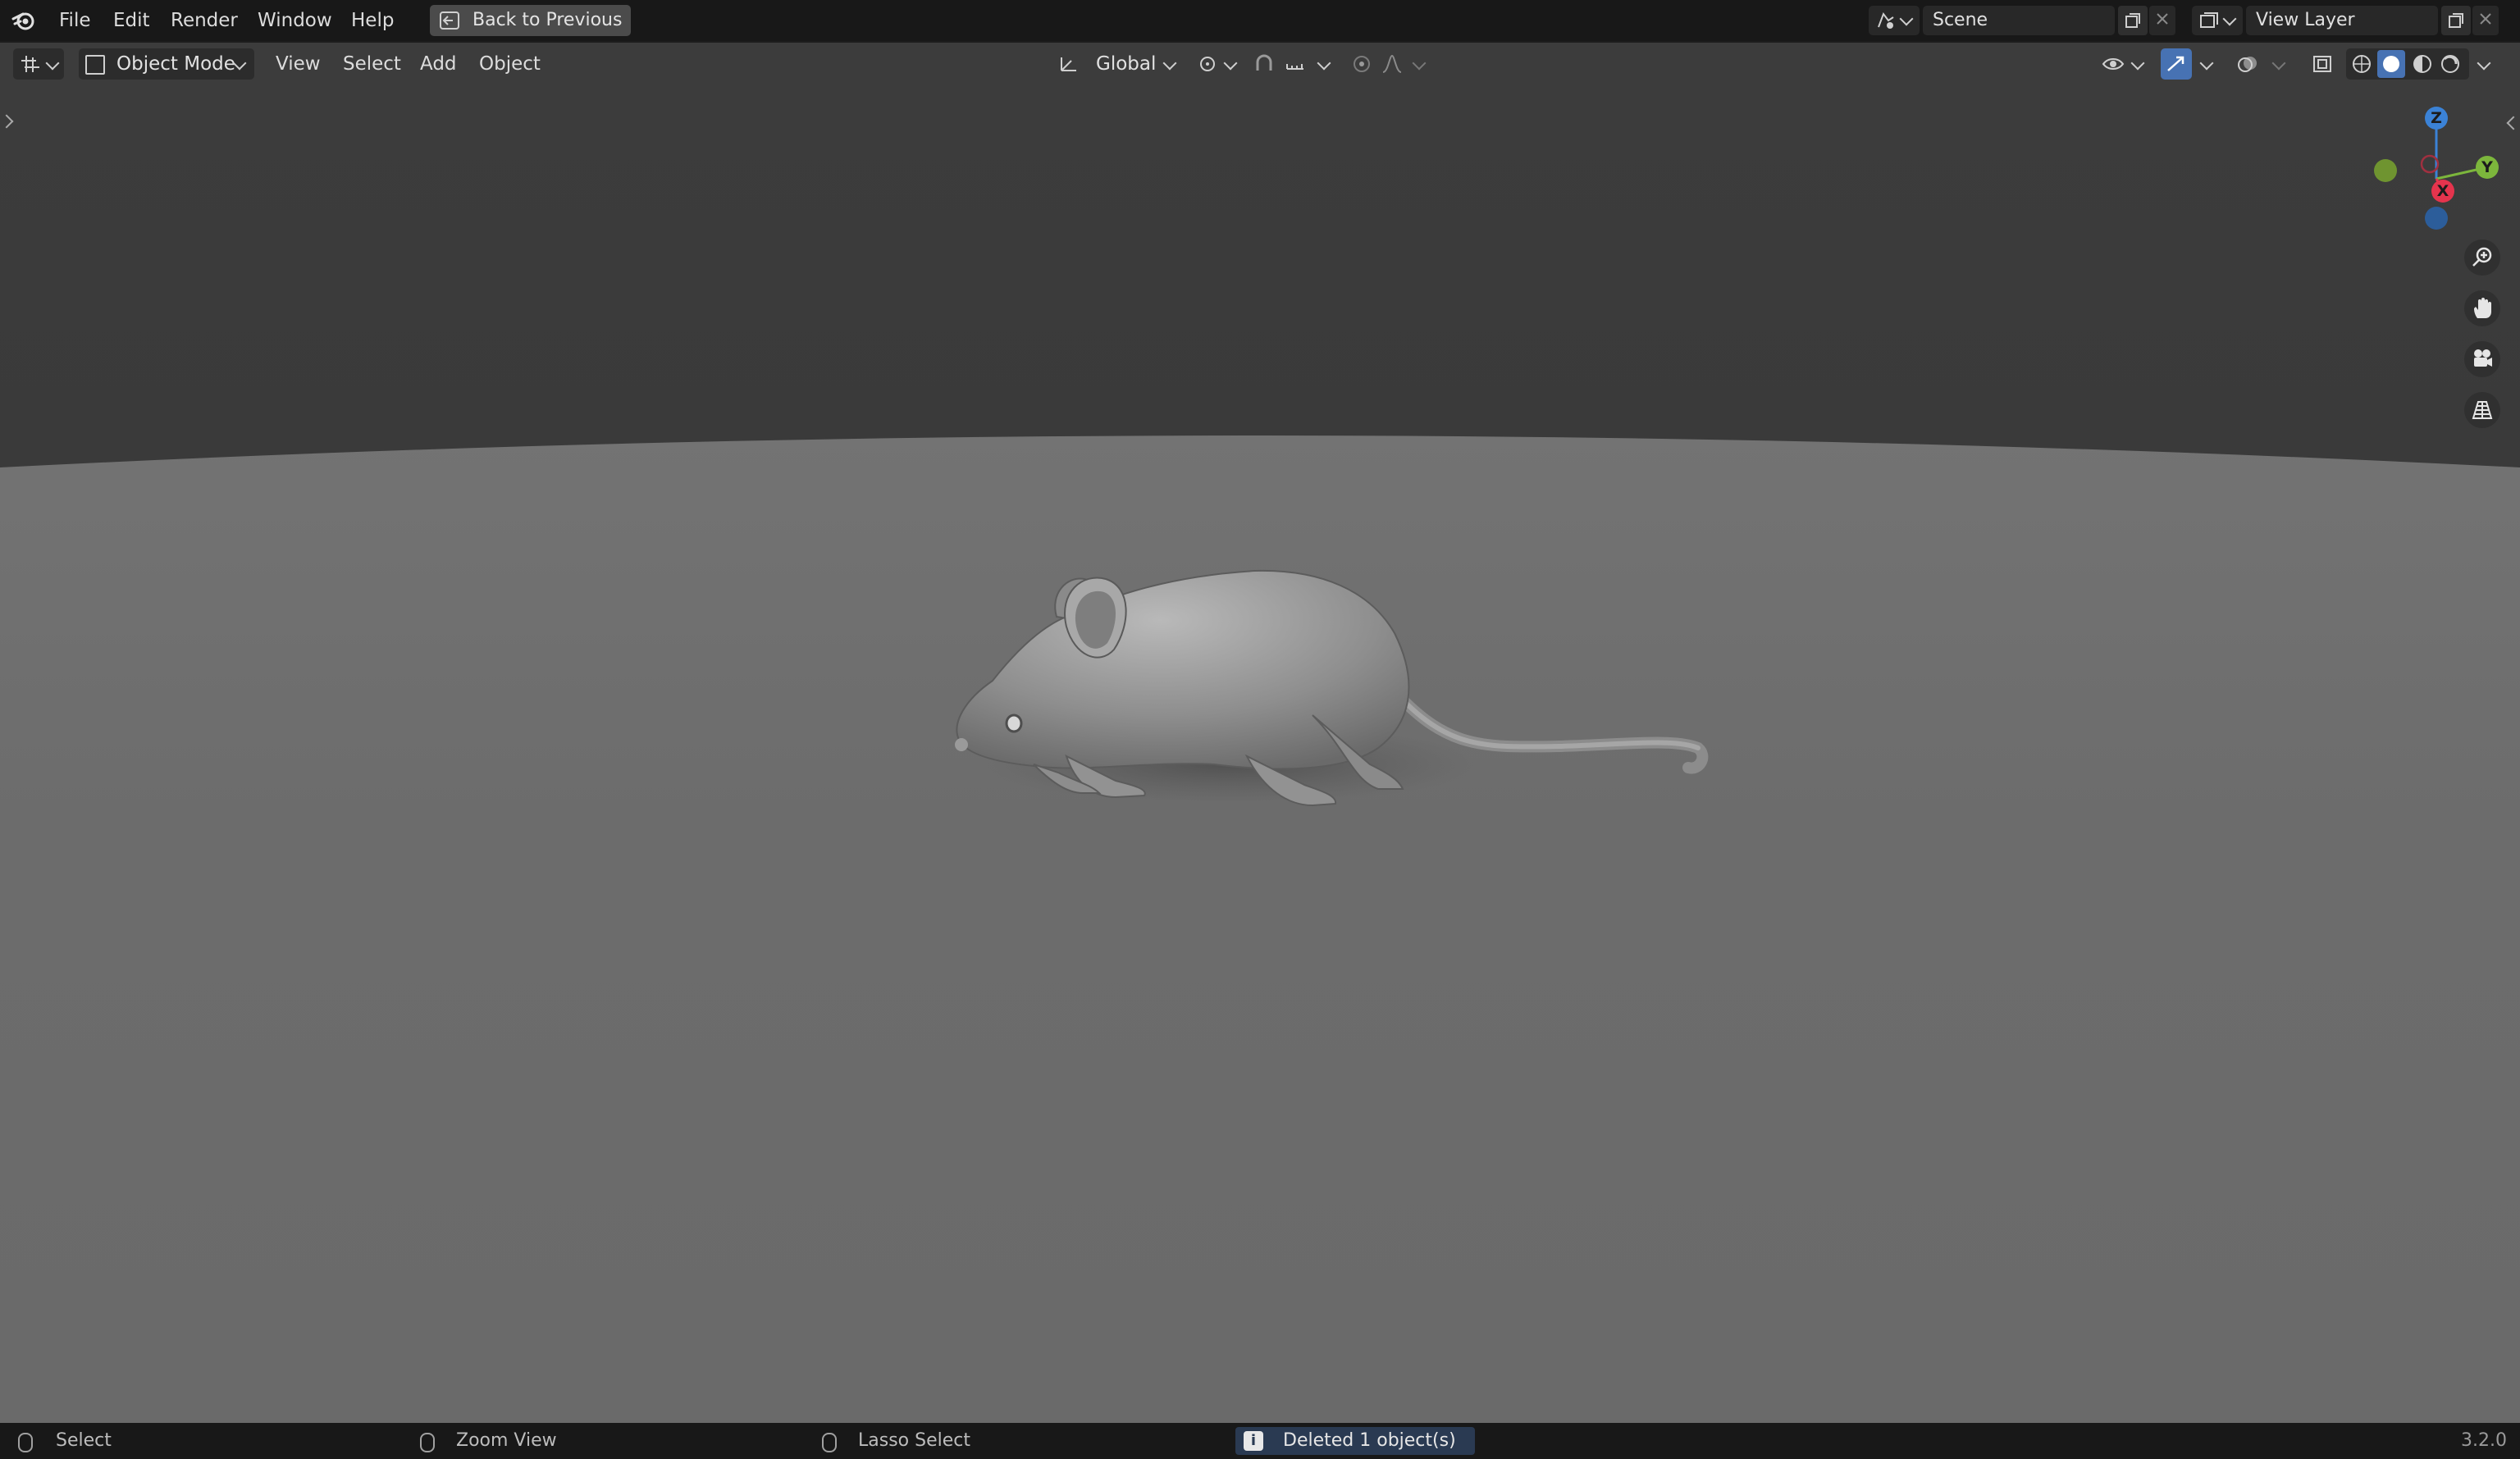 This screenshot has height=1459, width=2520. Describe the element at coordinates (1886, 22) in the screenshot. I see `scene-icon` at that location.